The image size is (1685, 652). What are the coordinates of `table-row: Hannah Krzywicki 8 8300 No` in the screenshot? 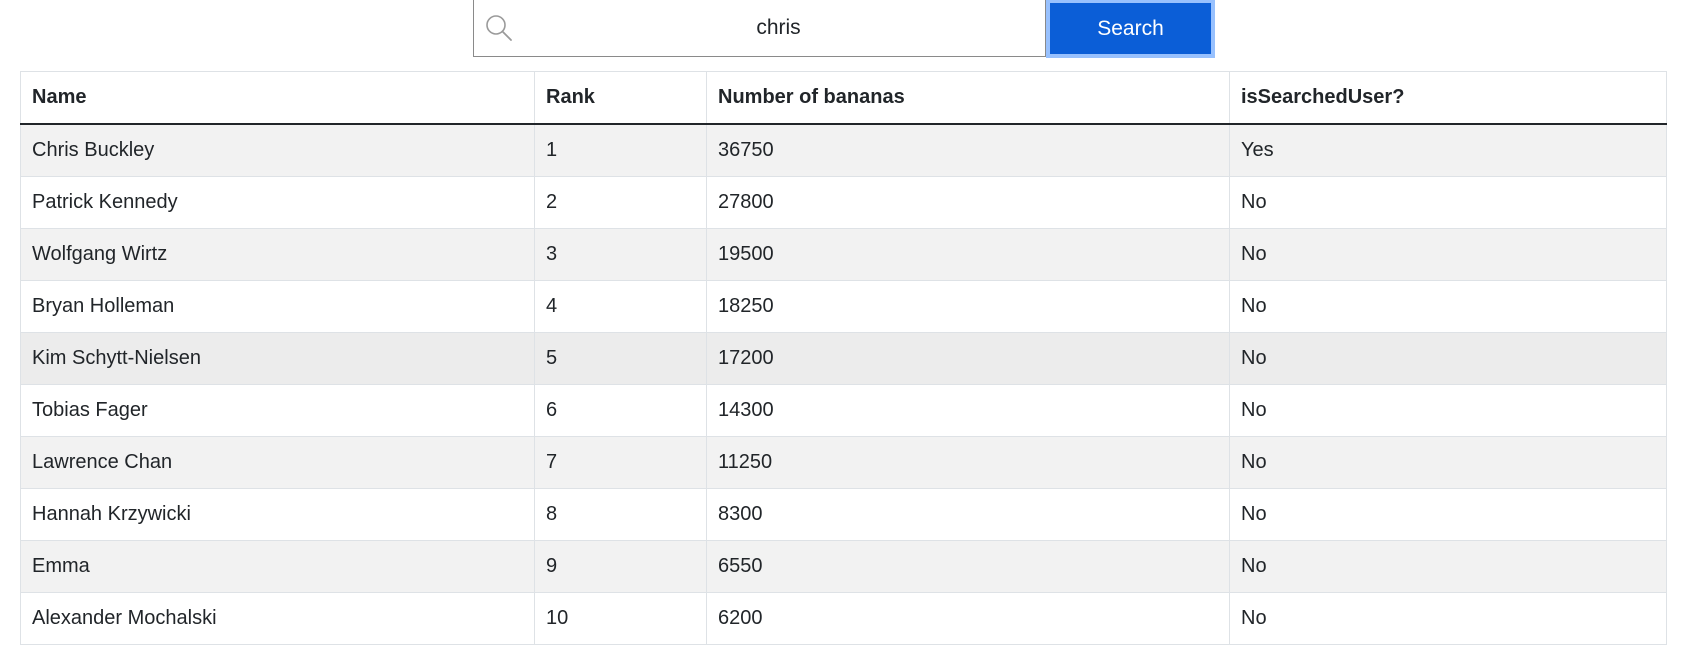 It's located at (843, 514).